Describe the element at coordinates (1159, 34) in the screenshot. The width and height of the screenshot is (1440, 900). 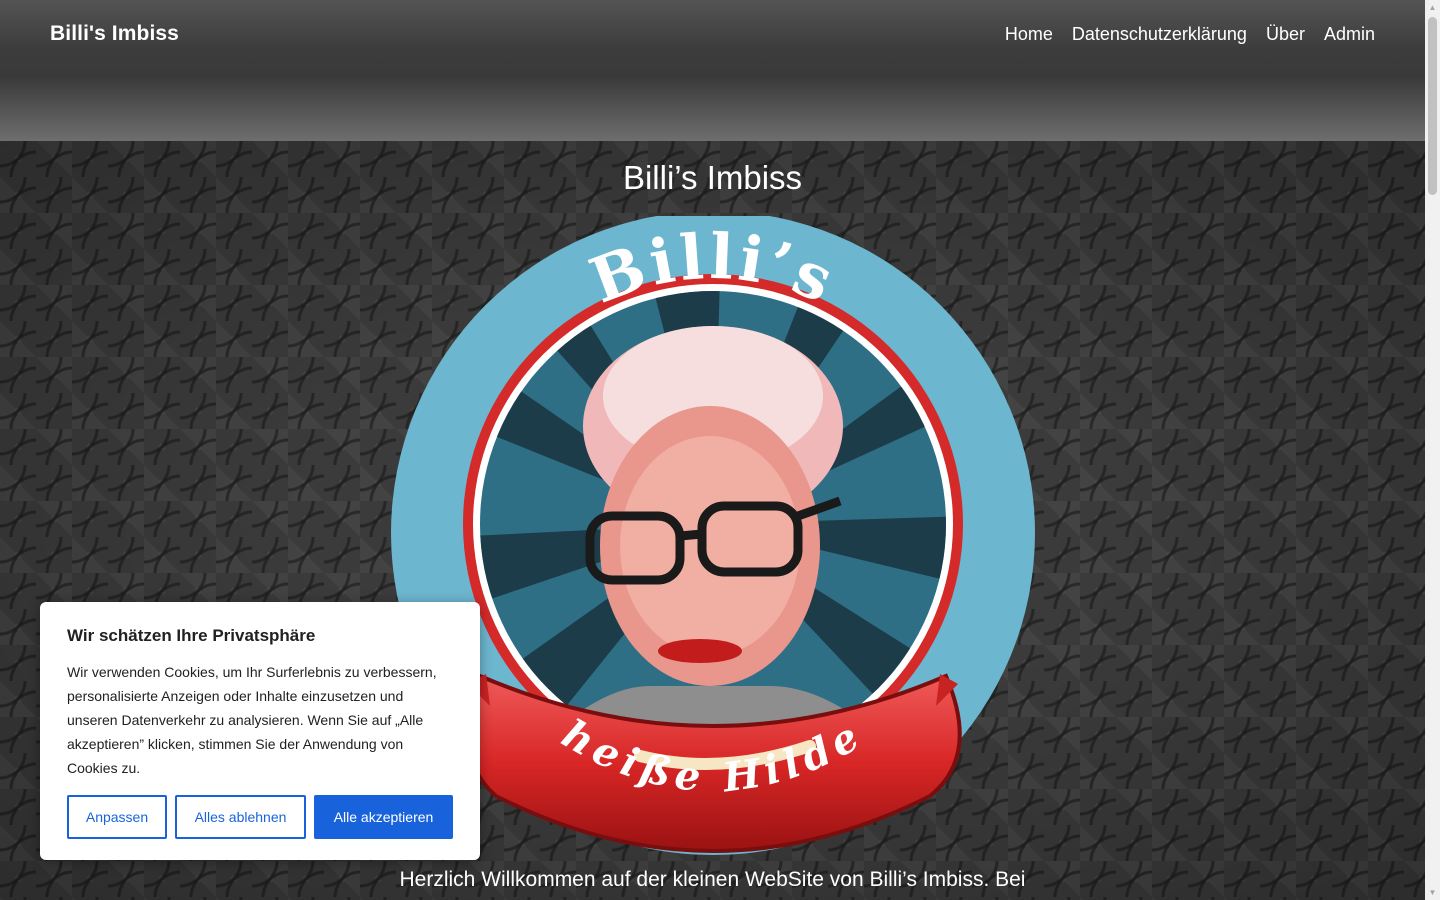
I see `nav-datenschutz: Datenschutzerklärung` at that location.